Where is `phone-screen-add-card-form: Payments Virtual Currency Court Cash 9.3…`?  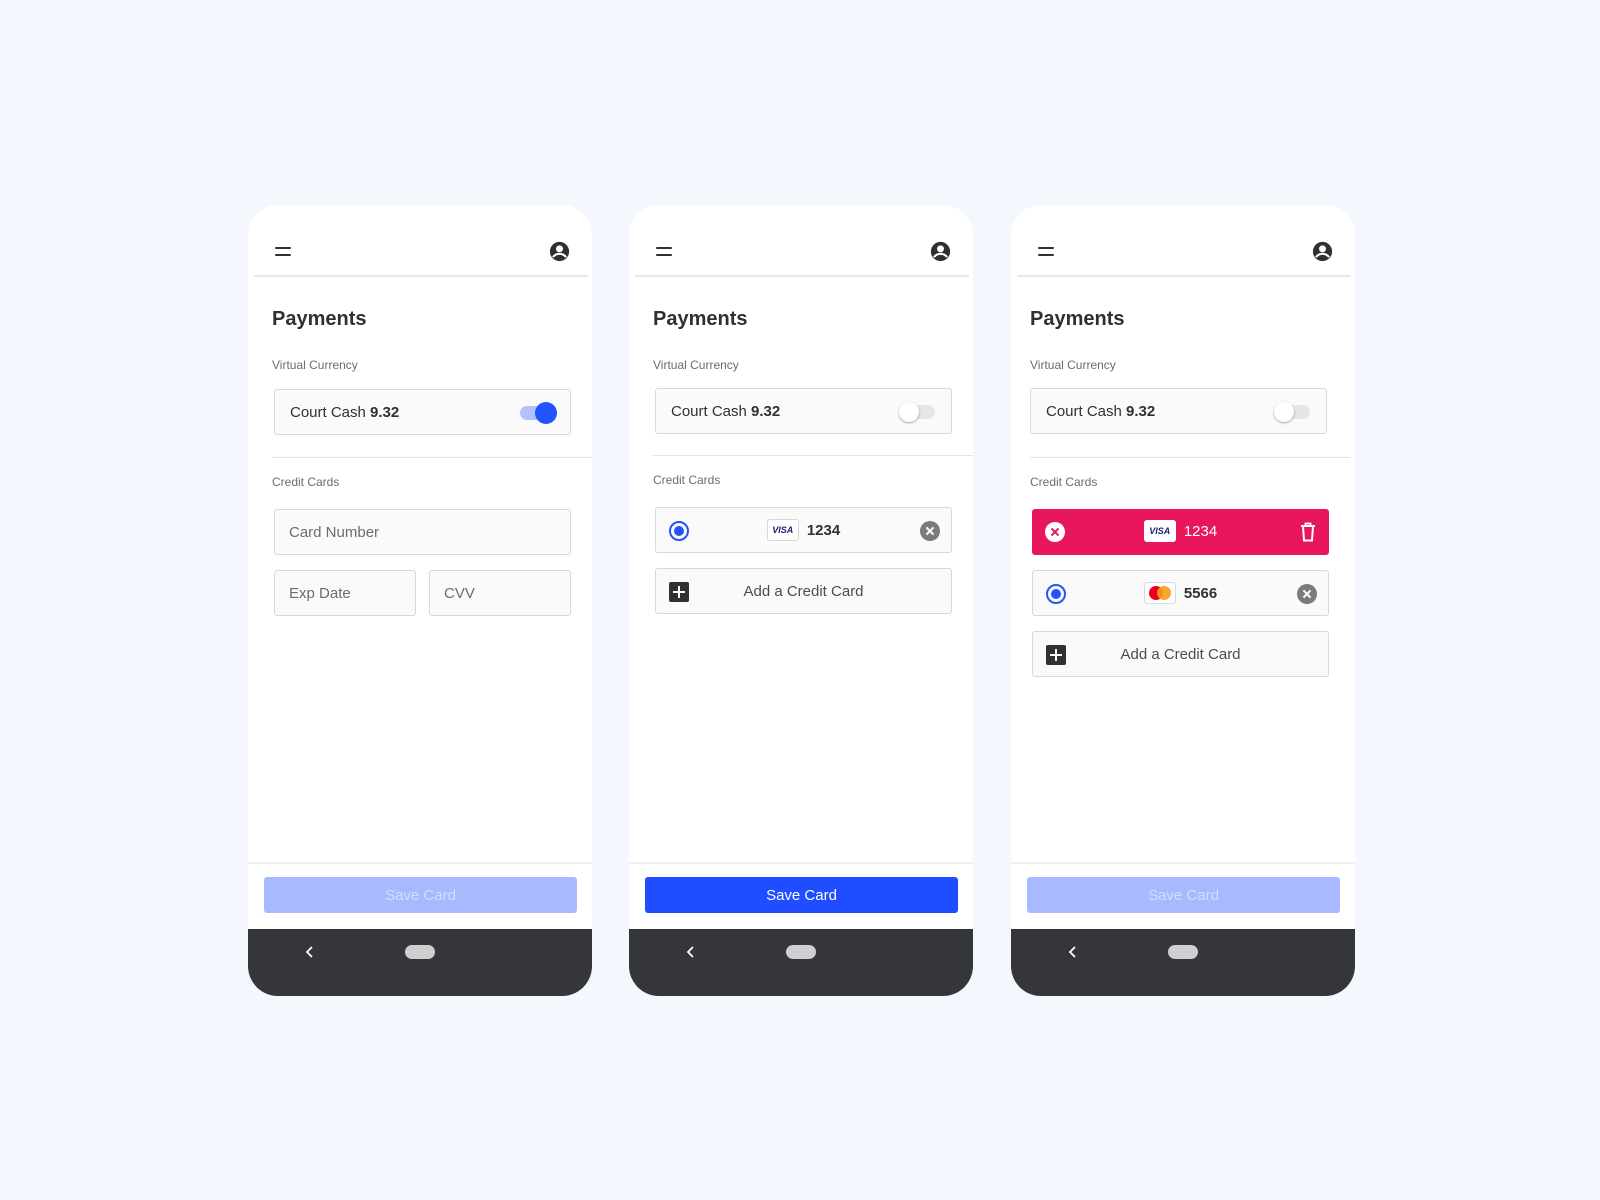 phone-screen-add-card-form: Payments Virtual Currency Court Cash 9.3… is located at coordinates (420, 600).